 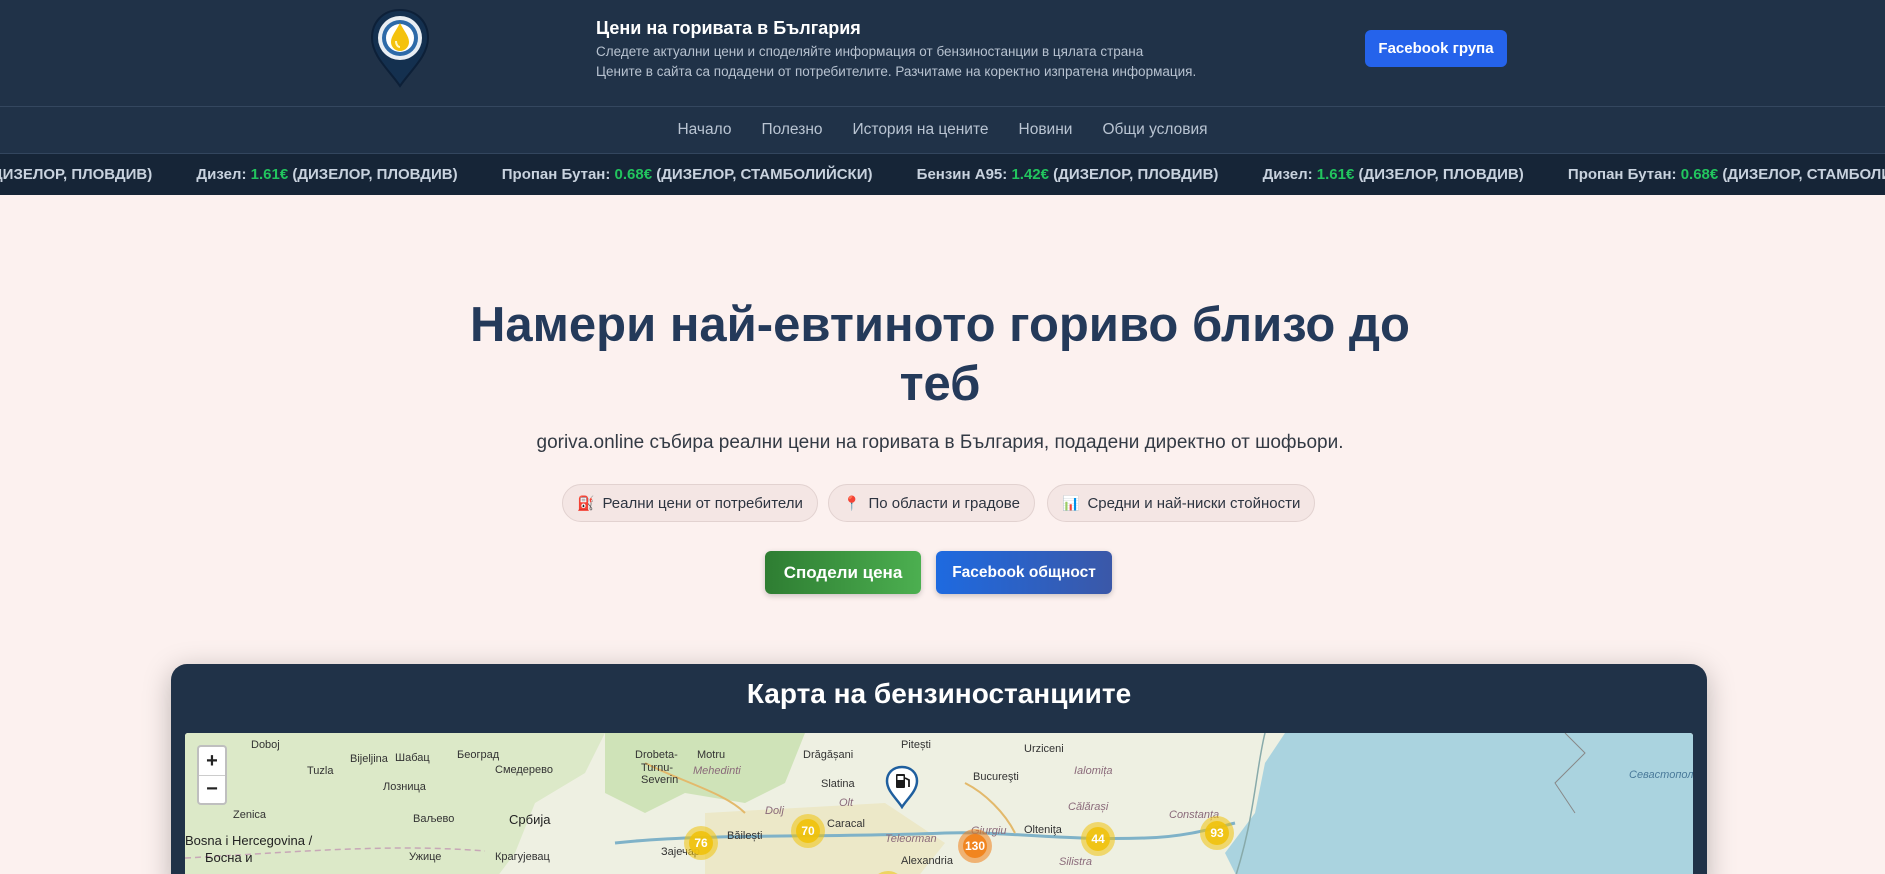 What do you see at coordinates (249, 840) in the screenshot?
I see `map-label: Bosna i Hercegovina /` at bounding box center [249, 840].